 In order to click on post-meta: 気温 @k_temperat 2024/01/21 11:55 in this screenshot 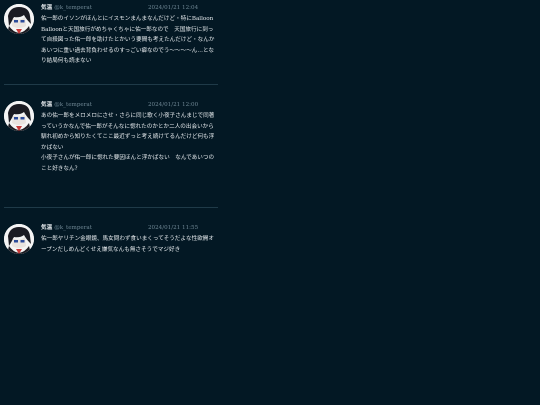, I will do `click(131, 228)`.